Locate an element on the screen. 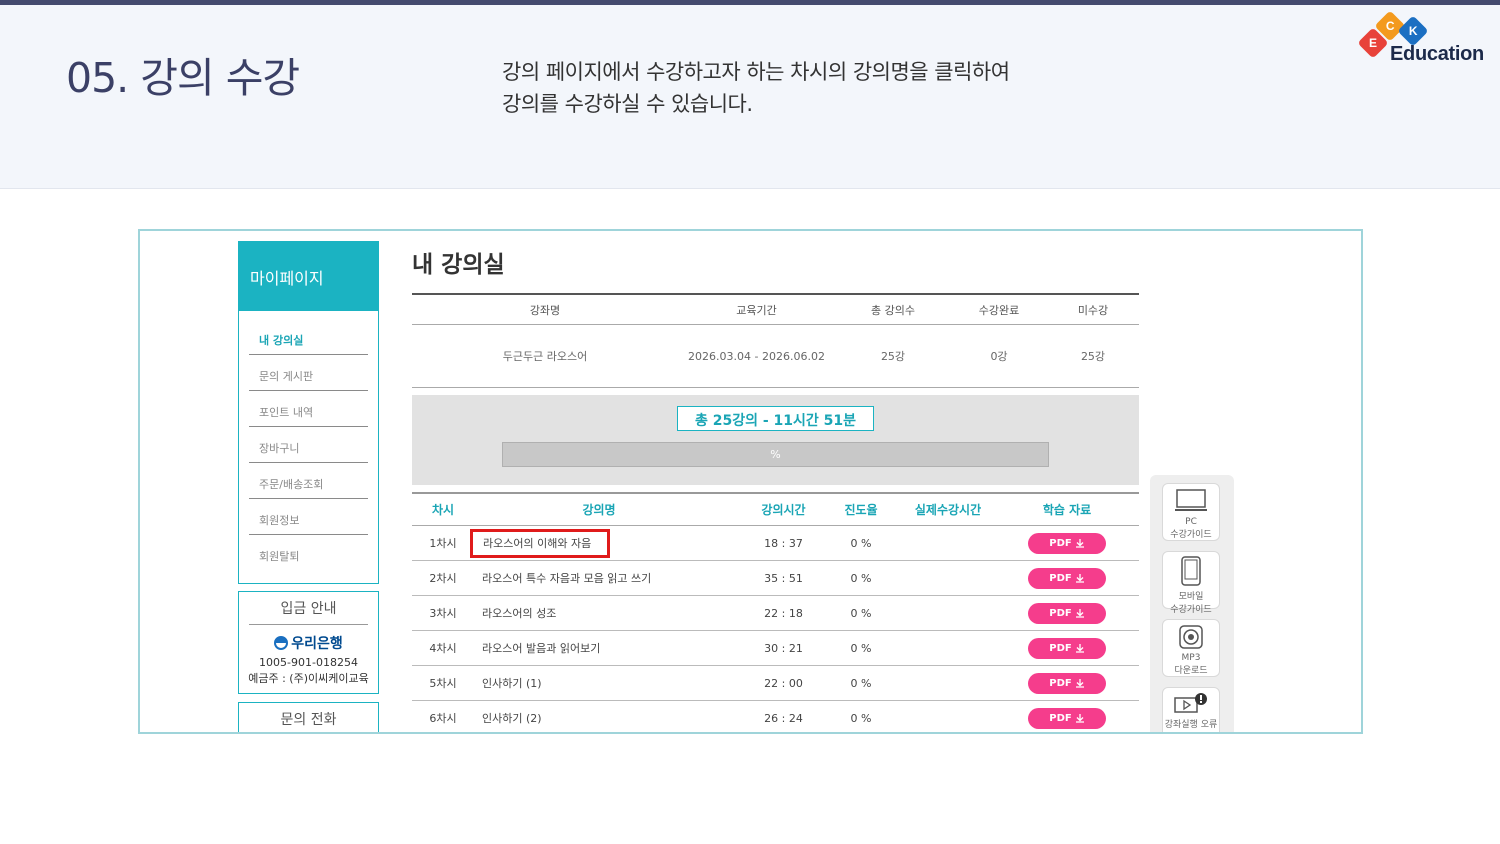 This screenshot has width=1500, height=844. sidebar-item-cart: 장바구니 is located at coordinates (308, 445).